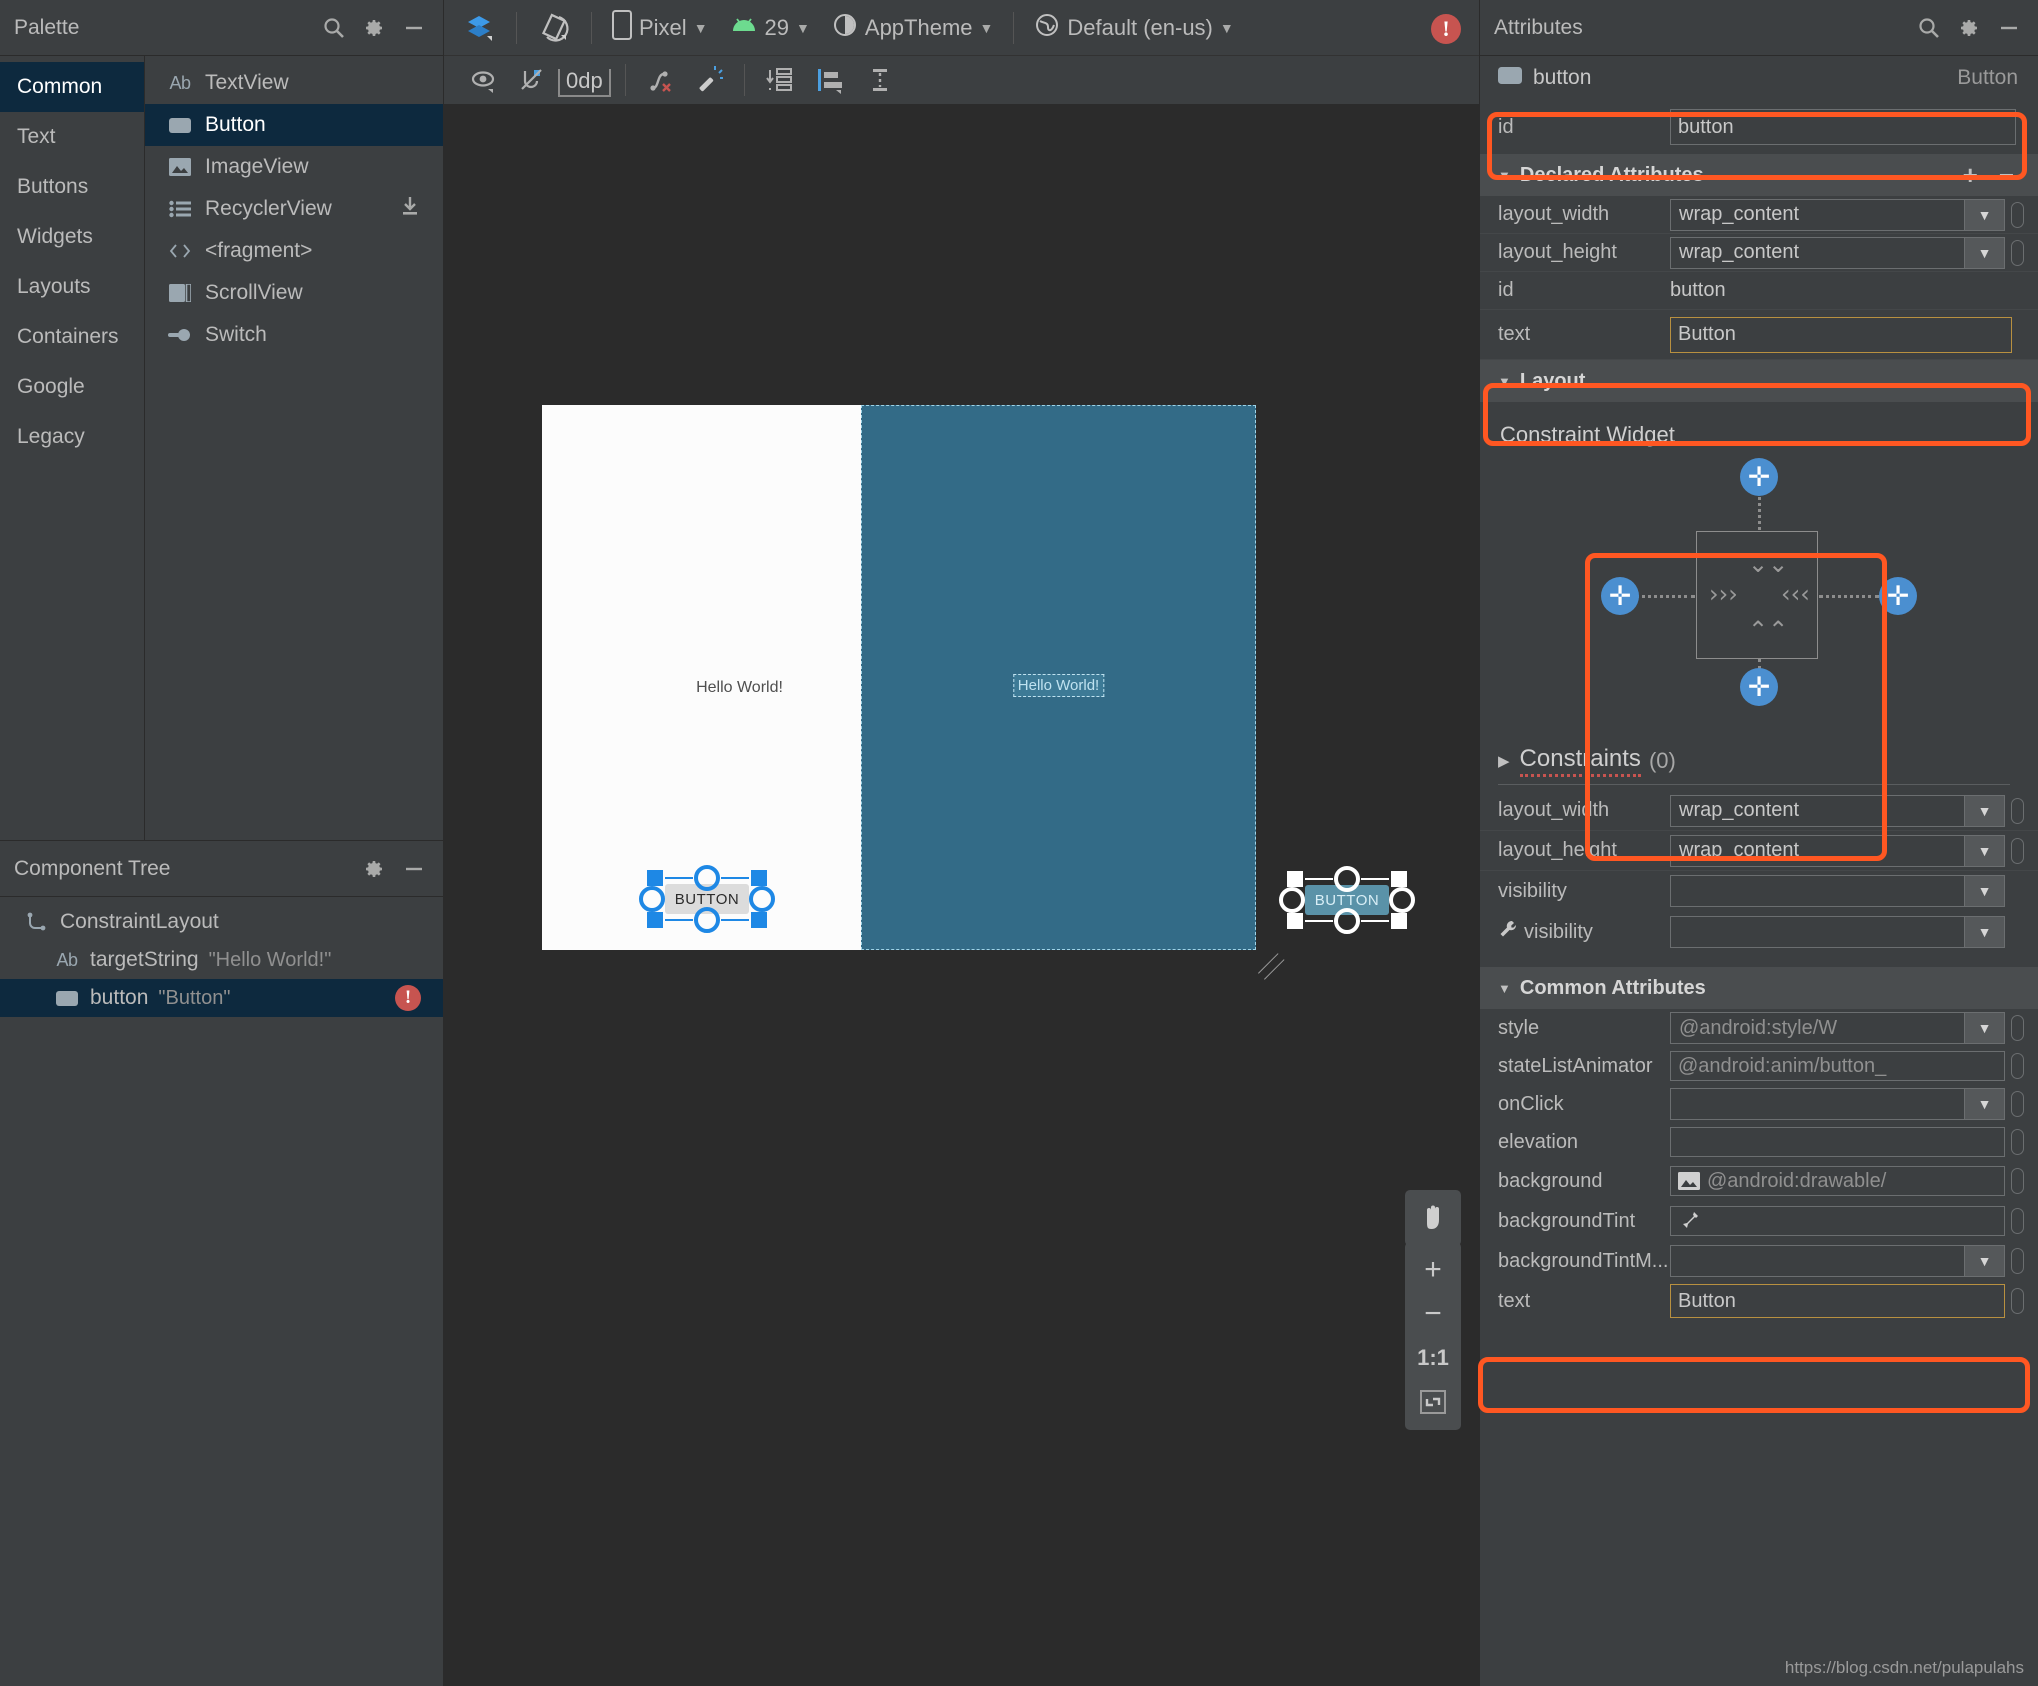 This screenshot has height=1686, width=2038. Describe the element at coordinates (294, 125) in the screenshot. I see `palette-item-button: Button` at that location.